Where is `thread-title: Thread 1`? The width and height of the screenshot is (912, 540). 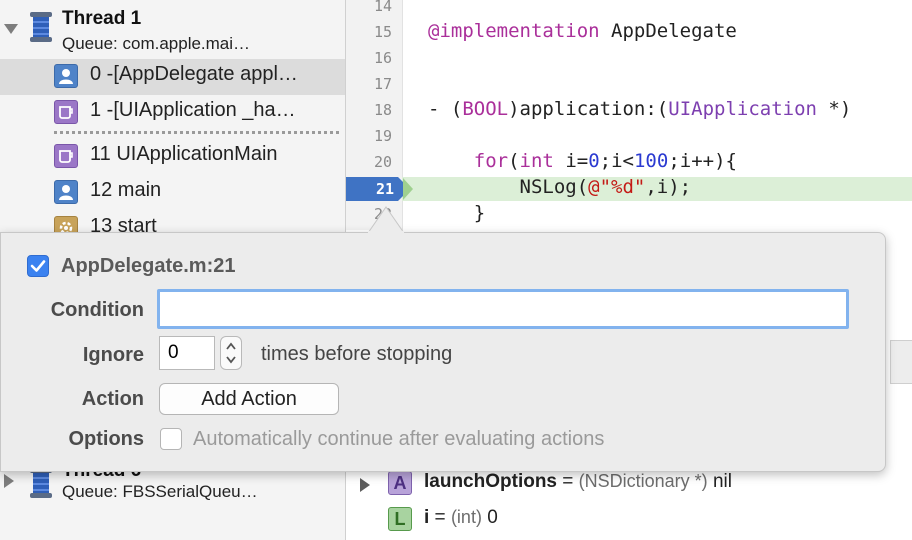
thread-title: Thread 1 is located at coordinates (102, 18).